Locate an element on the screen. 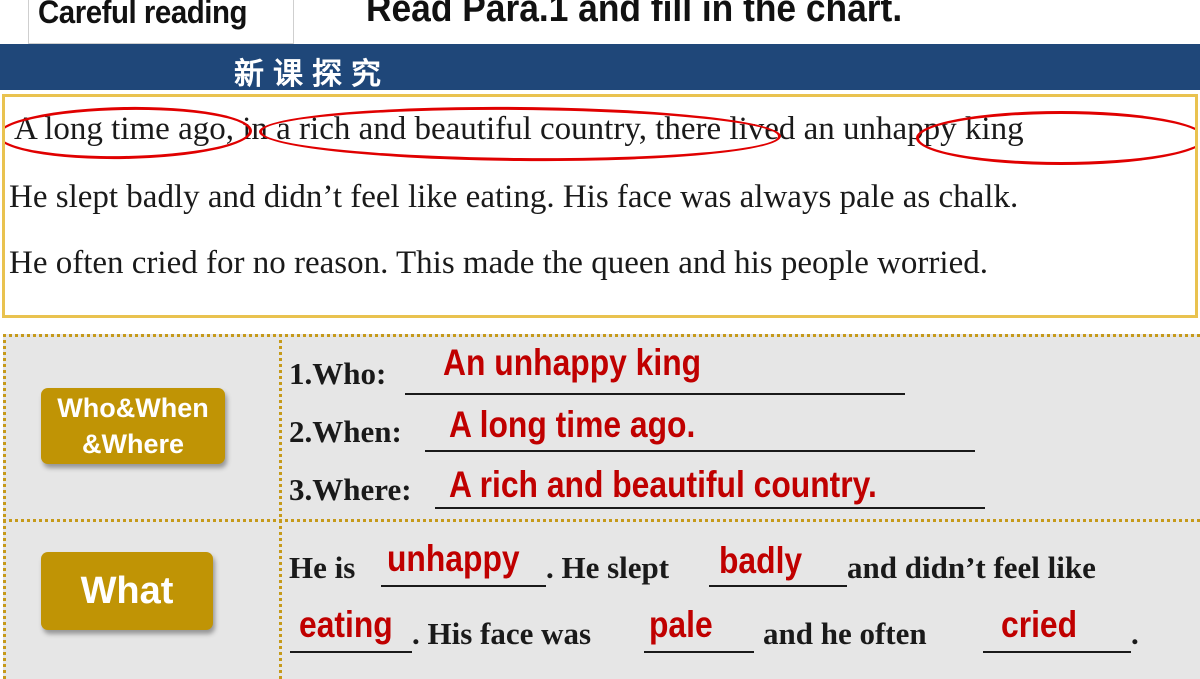 This screenshot has width=1200, height=679. when-prompt: 2.When: is located at coordinates (345, 431).